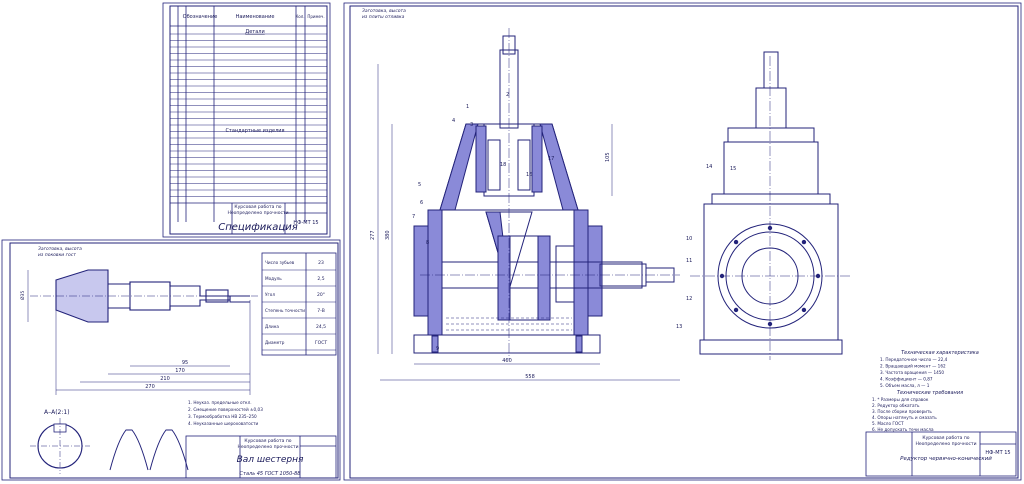  I want to click on callout-number: 18, so click(503, 165).